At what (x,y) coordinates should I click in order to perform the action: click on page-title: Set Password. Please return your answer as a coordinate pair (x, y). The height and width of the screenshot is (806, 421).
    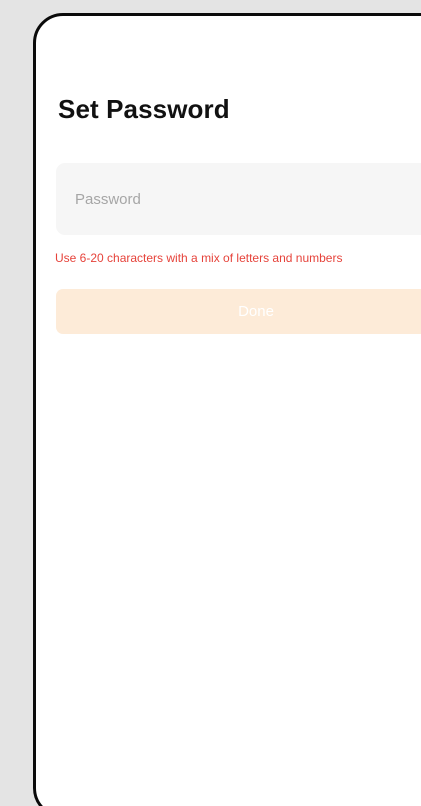
    Looking at the image, I should click on (144, 109).